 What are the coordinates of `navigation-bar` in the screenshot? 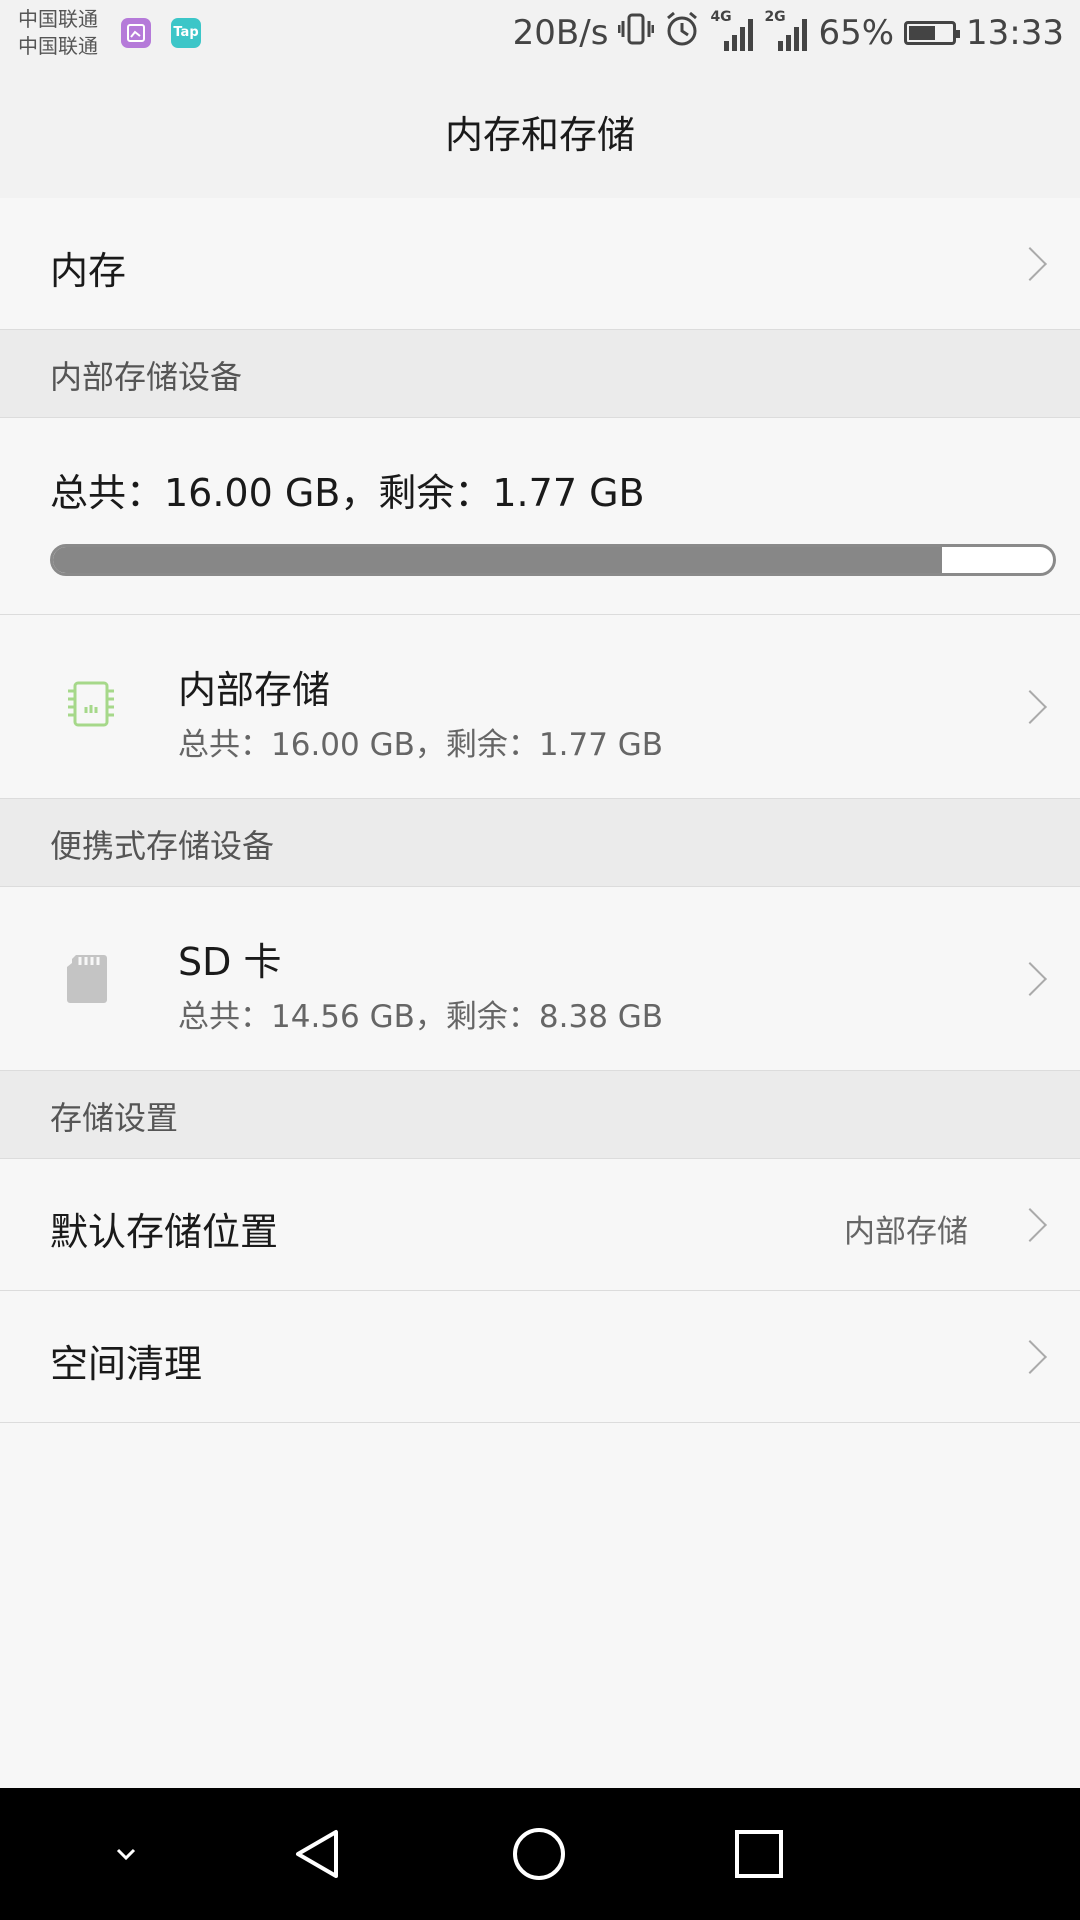 It's located at (540, 1854).